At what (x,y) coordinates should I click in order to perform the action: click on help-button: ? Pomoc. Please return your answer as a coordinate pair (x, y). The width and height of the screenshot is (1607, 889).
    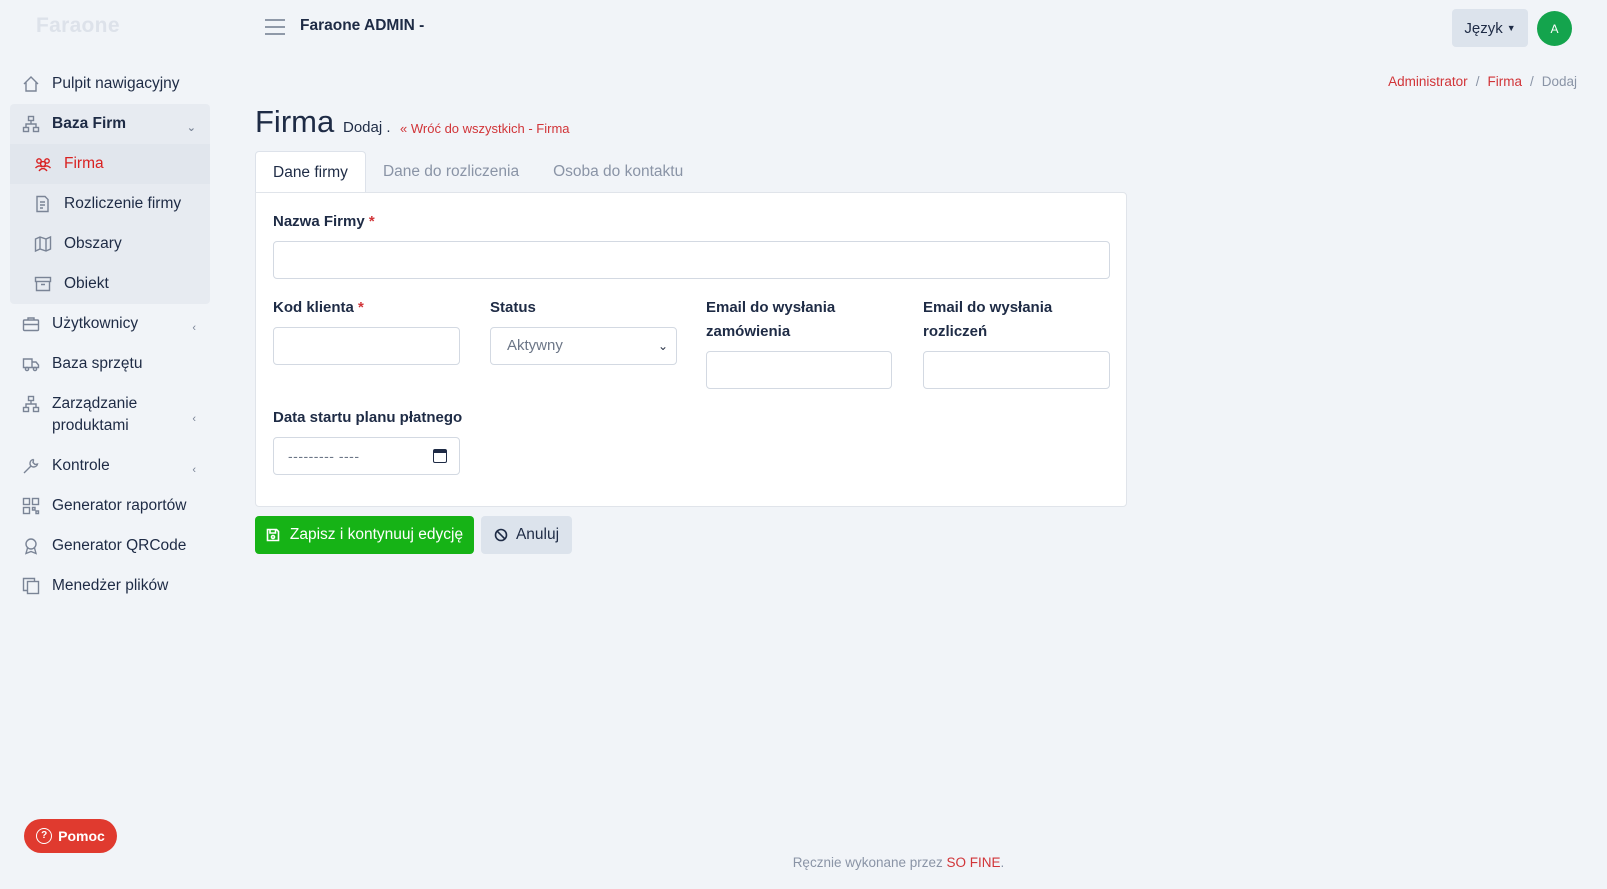
    Looking at the image, I should click on (70, 836).